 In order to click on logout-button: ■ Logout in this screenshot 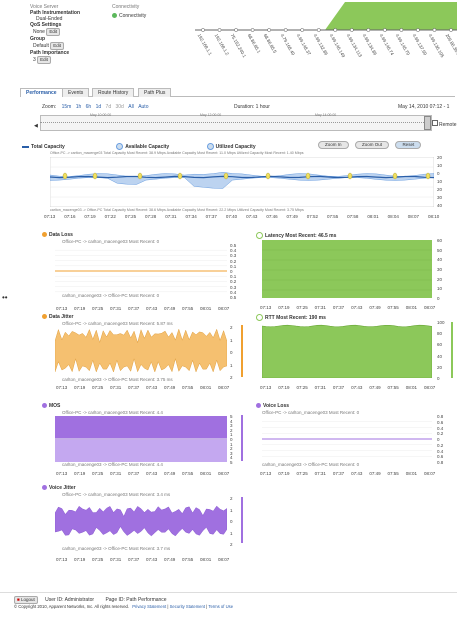, I will do `click(26, 600)`.